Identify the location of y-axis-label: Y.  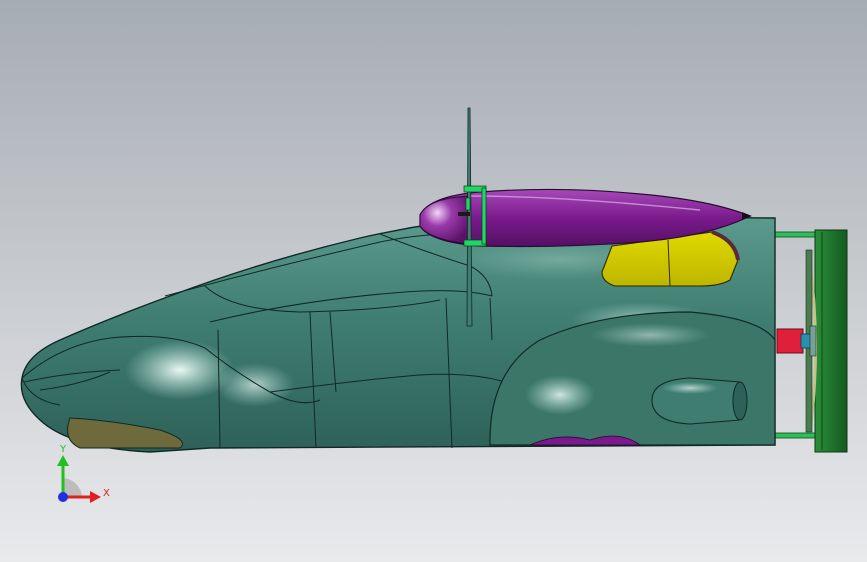
(63, 449).